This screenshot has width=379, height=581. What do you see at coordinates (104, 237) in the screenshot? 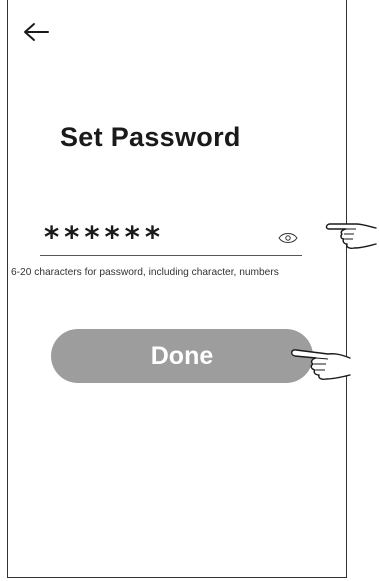
I see `password-value: ******` at bounding box center [104, 237].